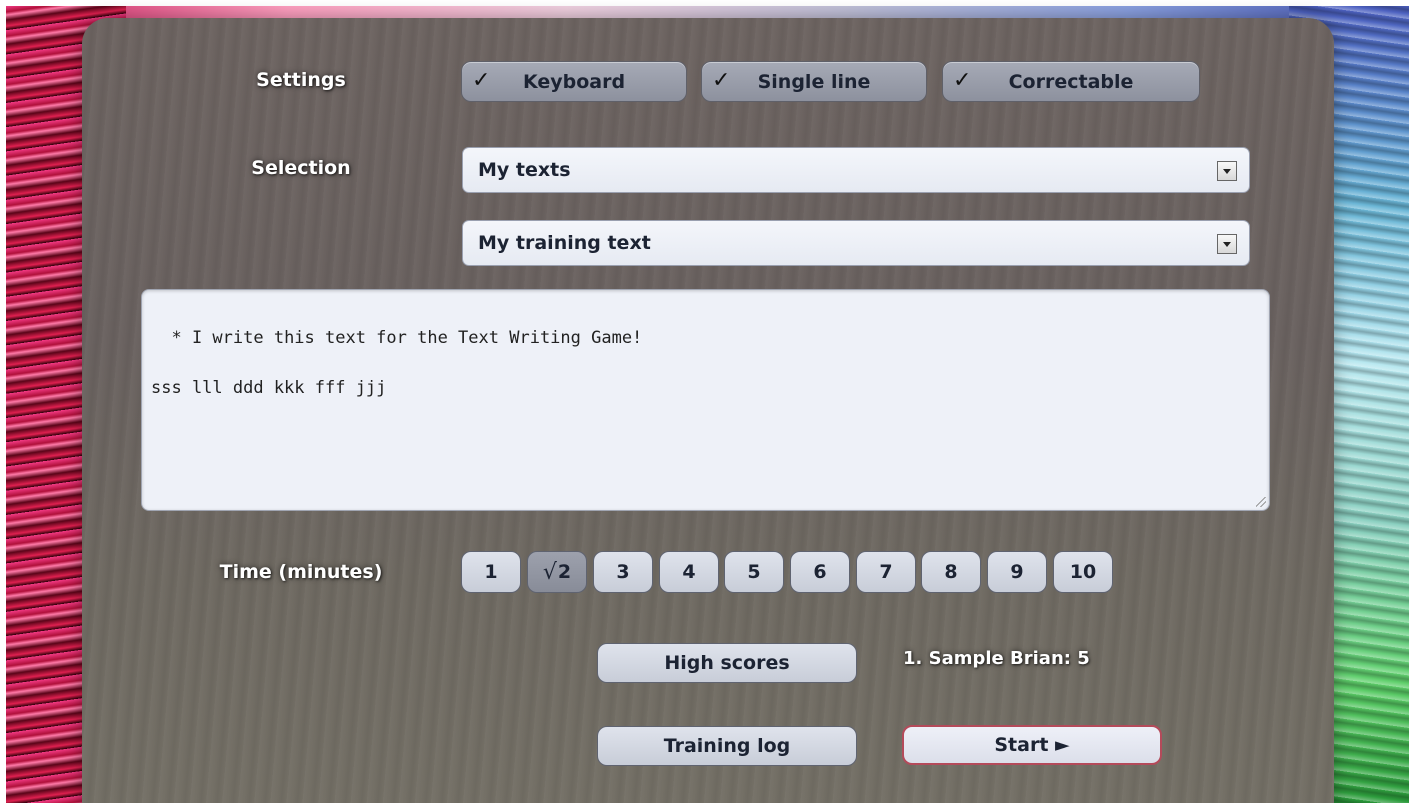 Image resolution: width=1415 pixels, height=803 pixels. Describe the element at coordinates (564, 572) in the screenshot. I see `time-option-label: 2` at that location.